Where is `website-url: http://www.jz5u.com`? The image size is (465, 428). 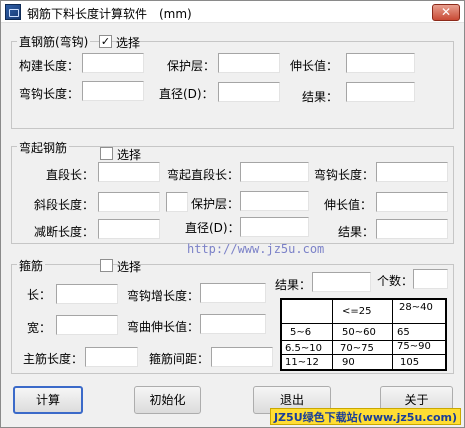
website-url: http://www.jz5u.com is located at coordinates (256, 249).